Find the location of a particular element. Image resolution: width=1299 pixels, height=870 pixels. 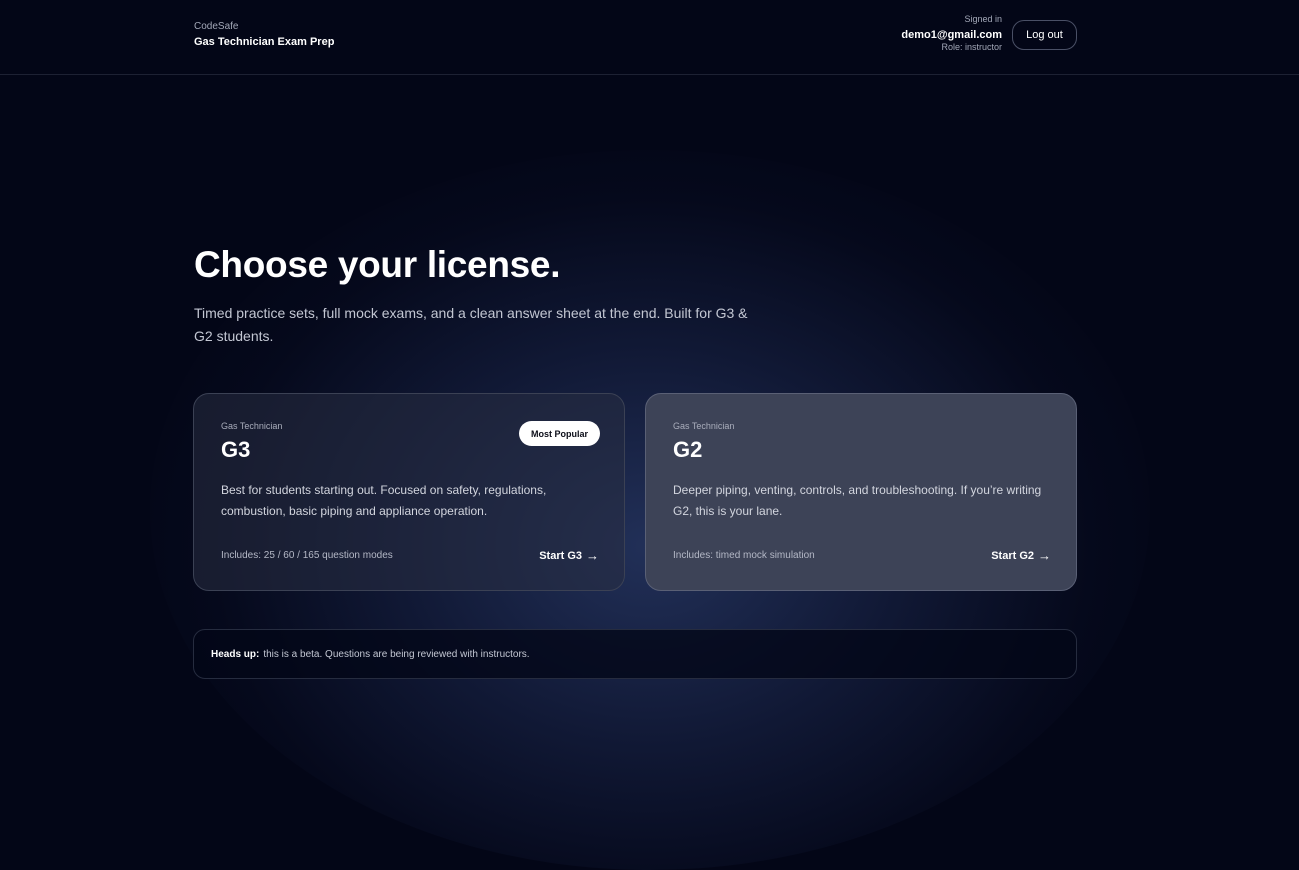

user-email: demo1@gmail.com is located at coordinates (951, 35).